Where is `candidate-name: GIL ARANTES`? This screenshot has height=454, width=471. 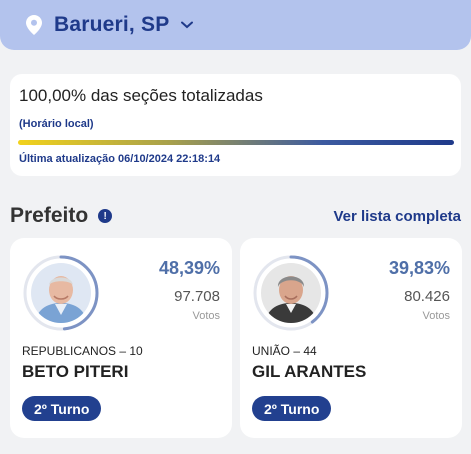
candidate-name: GIL ARANTES is located at coordinates (309, 371).